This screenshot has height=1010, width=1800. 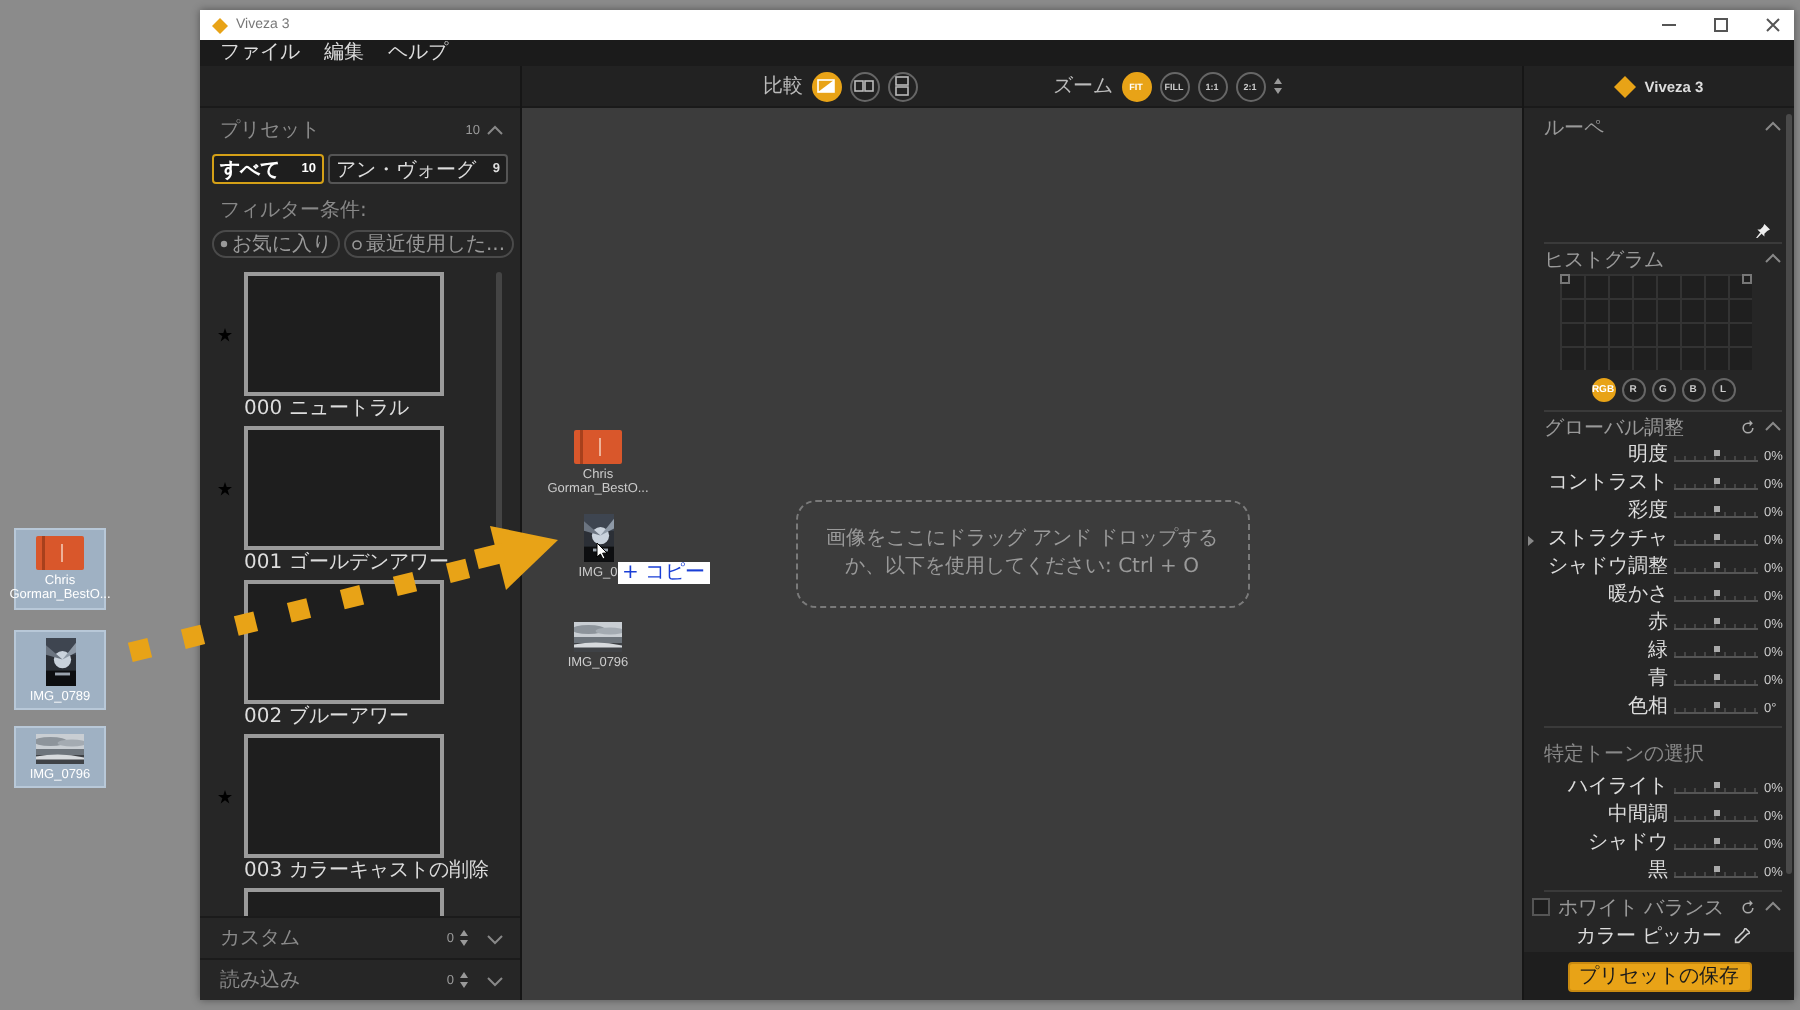 I want to click on slider-label: 黒, so click(x=1657, y=872).